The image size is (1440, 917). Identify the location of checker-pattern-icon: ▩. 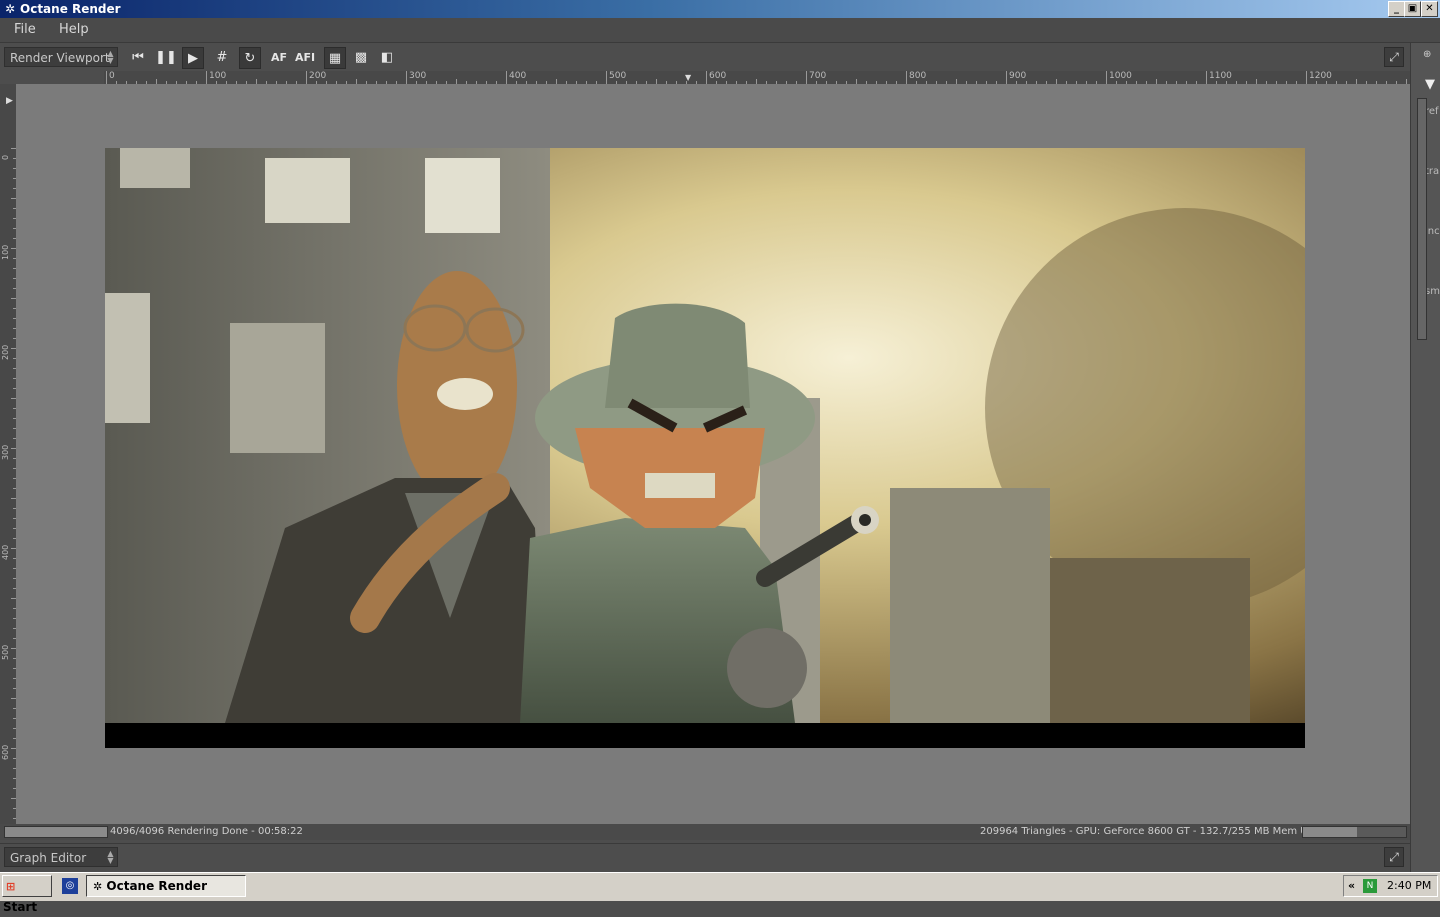
(361, 58).